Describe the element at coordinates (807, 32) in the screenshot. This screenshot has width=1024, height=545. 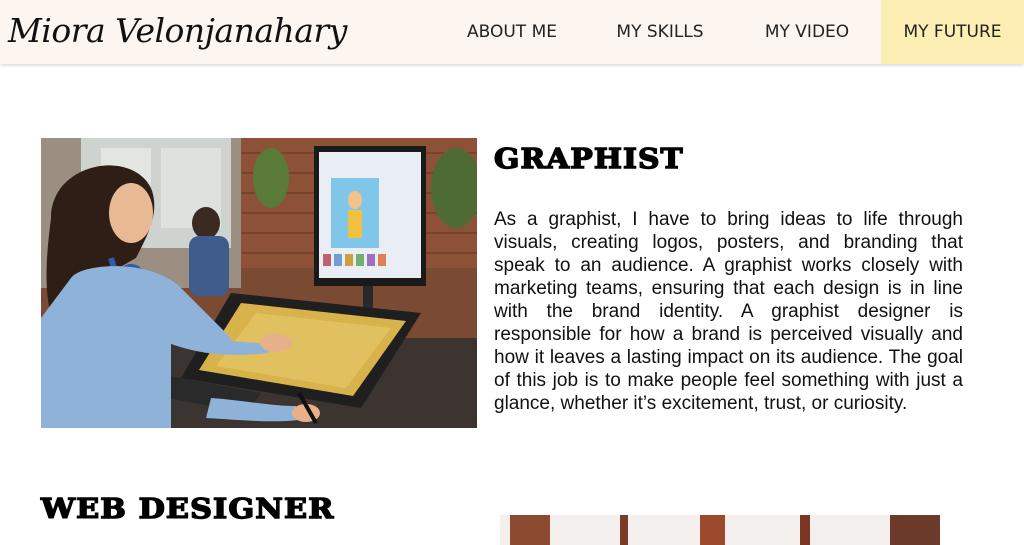
I see `nav-my-video: MY VIDEO` at that location.